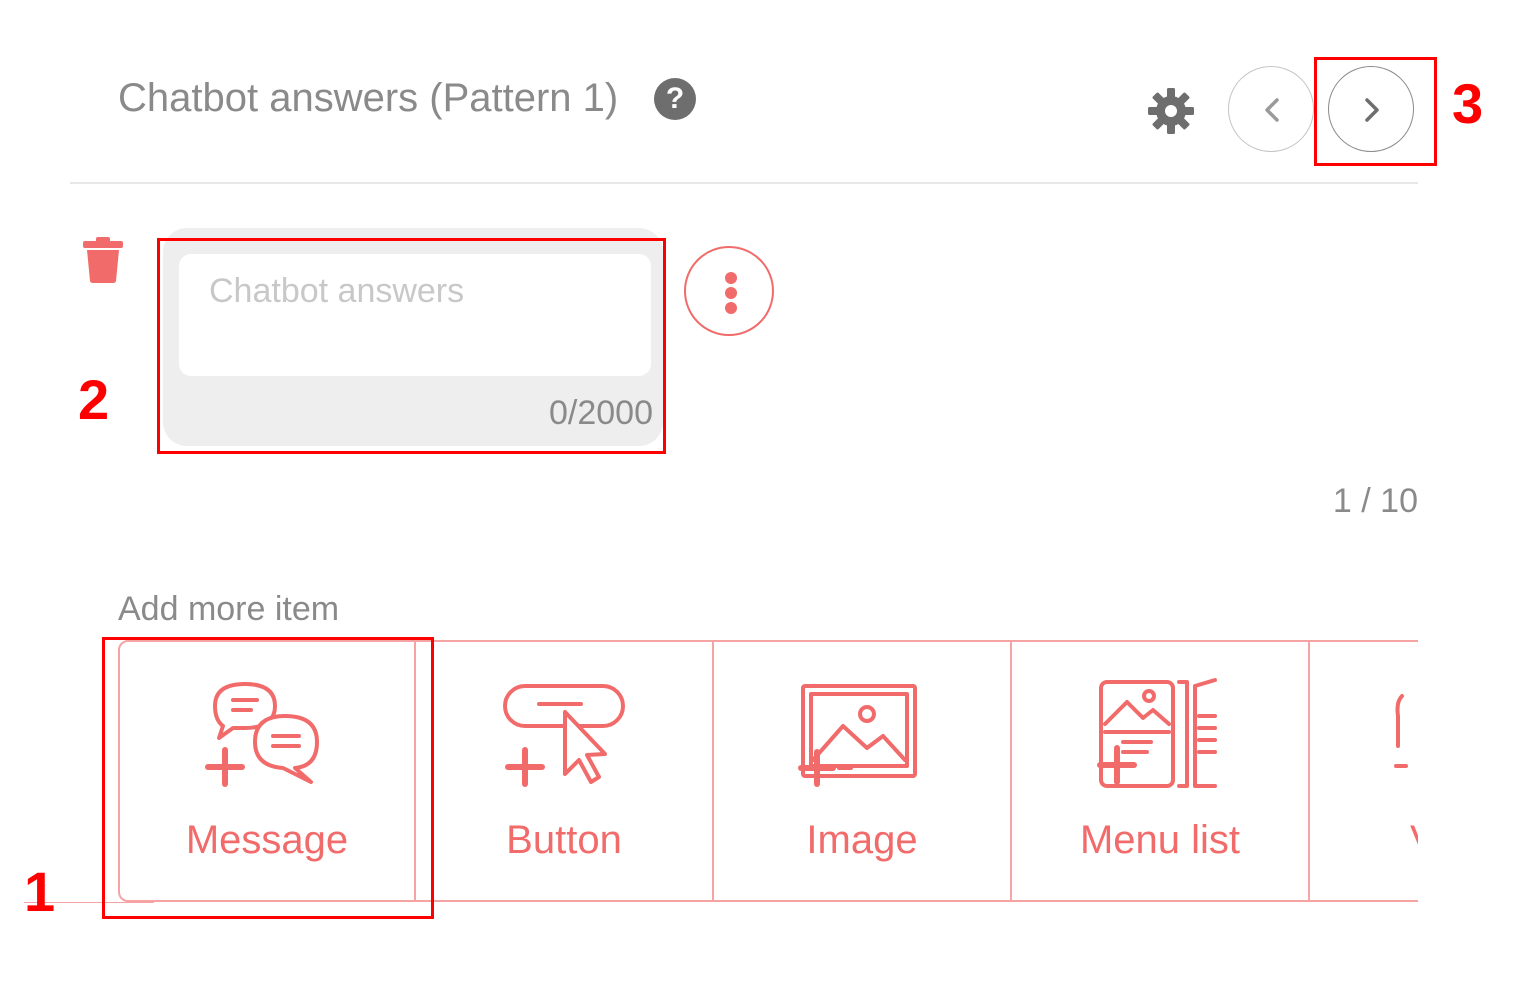 The height and width of the screenshot is (985, 1534). I want to click on page-title: Chatbot answers (Pattern 1), so click(368, 98).